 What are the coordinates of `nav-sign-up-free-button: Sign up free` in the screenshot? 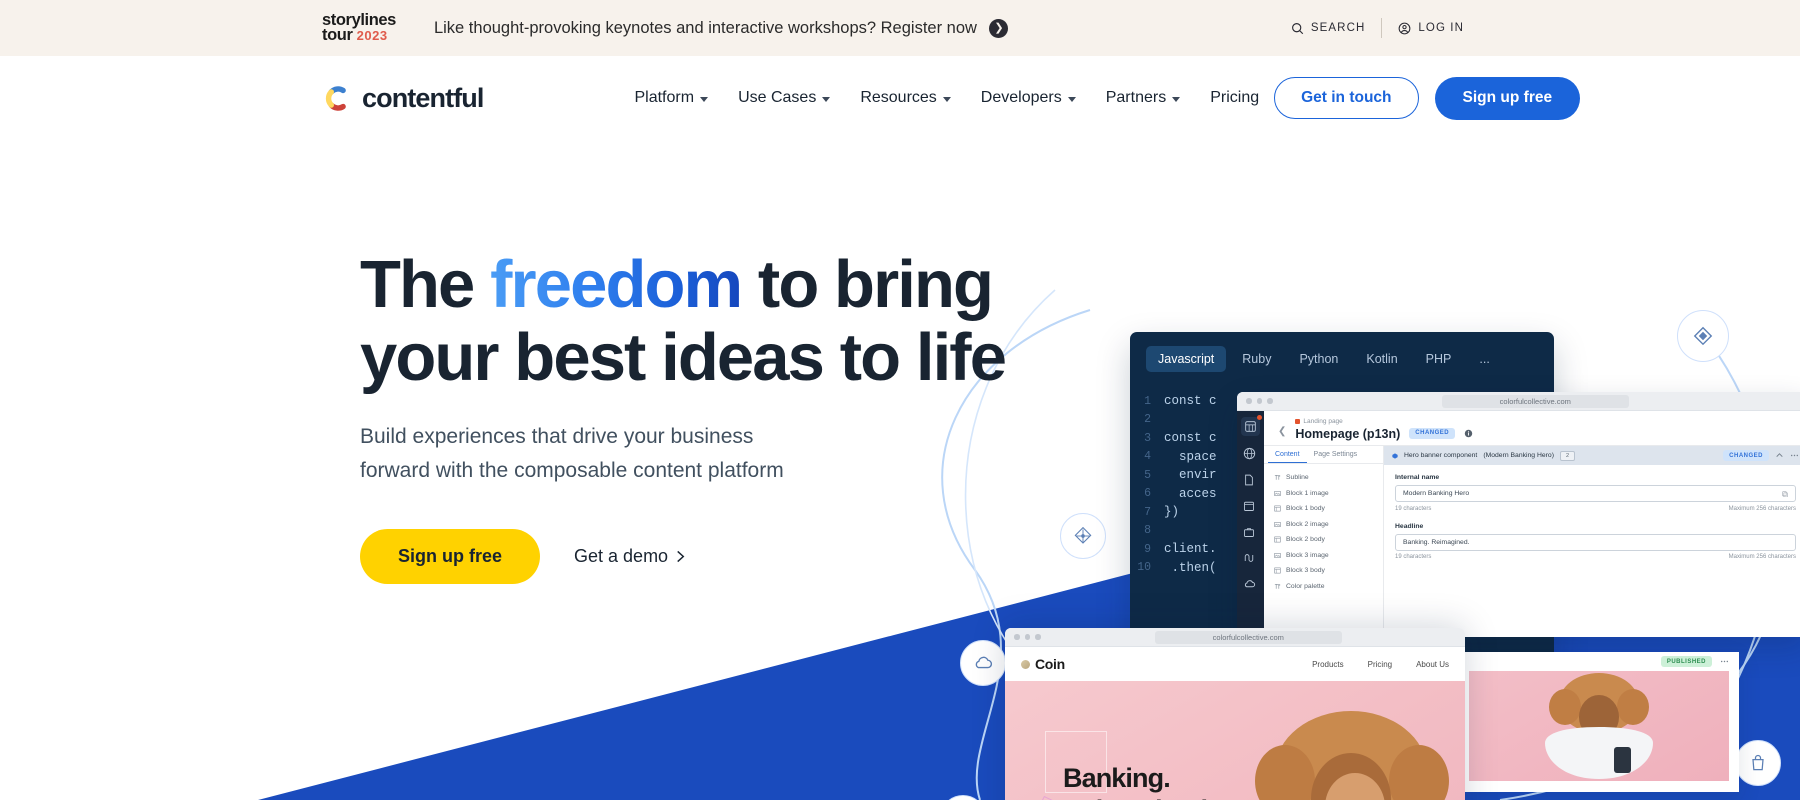 It's located at (1507, 98).